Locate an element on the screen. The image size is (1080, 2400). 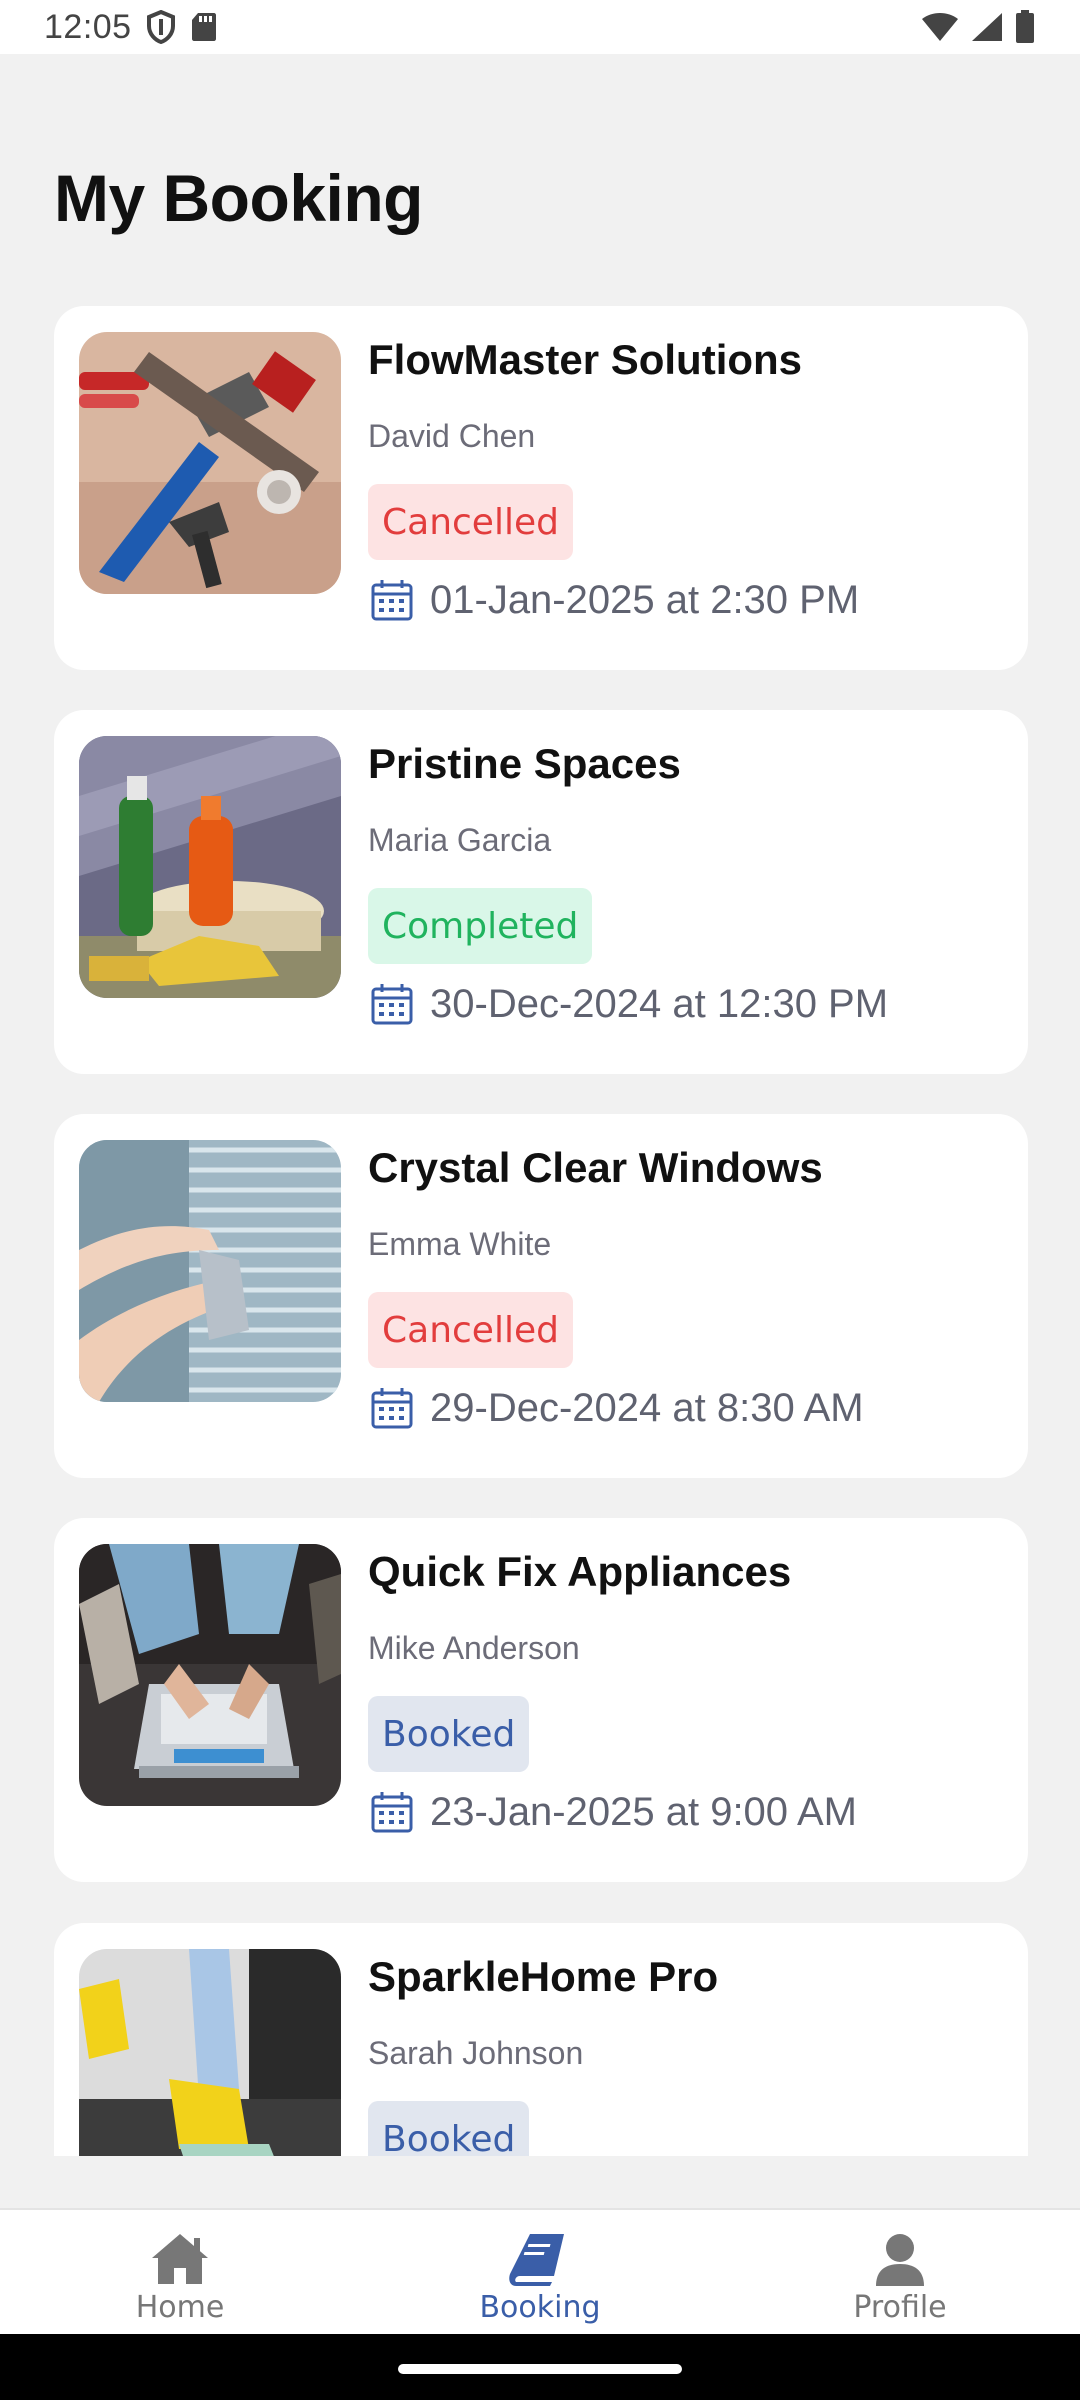
home-icon is located at coordinates (180, 2259).